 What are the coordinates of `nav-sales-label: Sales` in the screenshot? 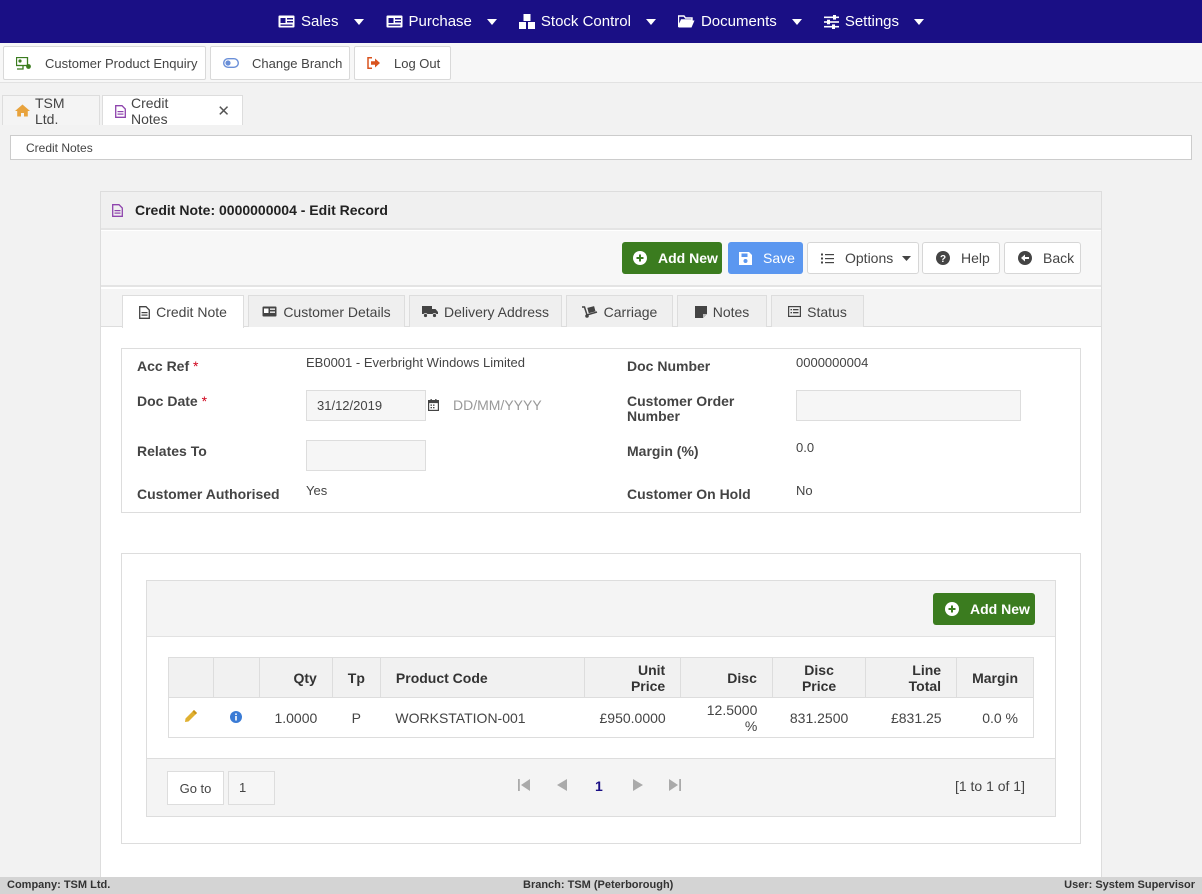 It's located at (319, 21).